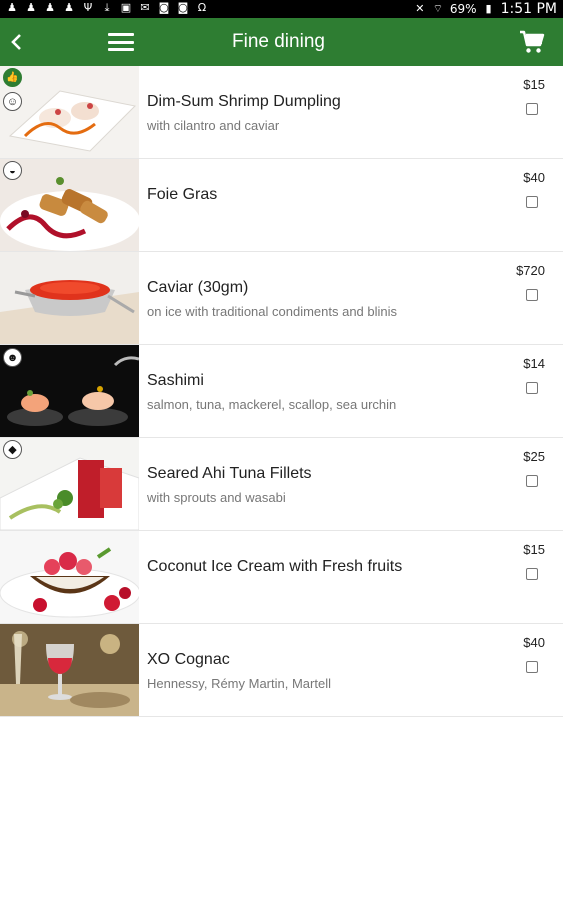 The image size is (563, 900). Describe the element at coordinates (175, 380) in the screenshot. I see `item-name: Sashimi` at that location.